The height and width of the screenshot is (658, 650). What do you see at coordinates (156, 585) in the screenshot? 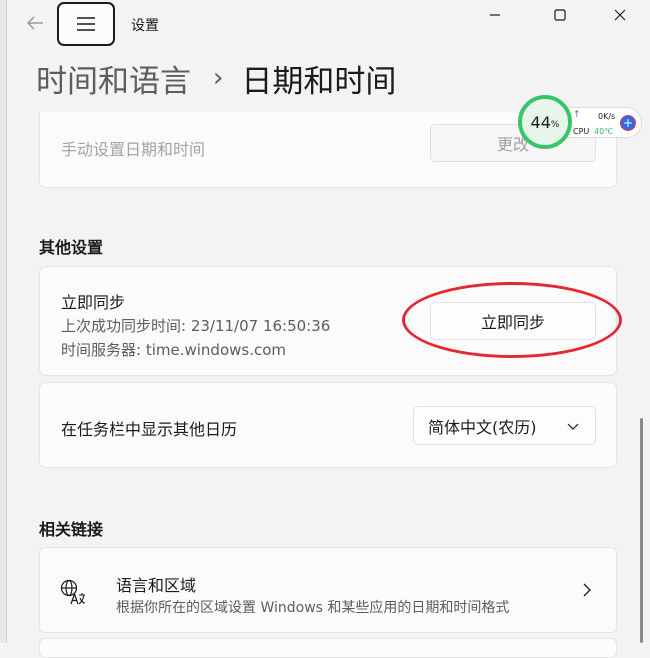
I see `language-region-title: 语言和区域` at bounding box center [156, 585].